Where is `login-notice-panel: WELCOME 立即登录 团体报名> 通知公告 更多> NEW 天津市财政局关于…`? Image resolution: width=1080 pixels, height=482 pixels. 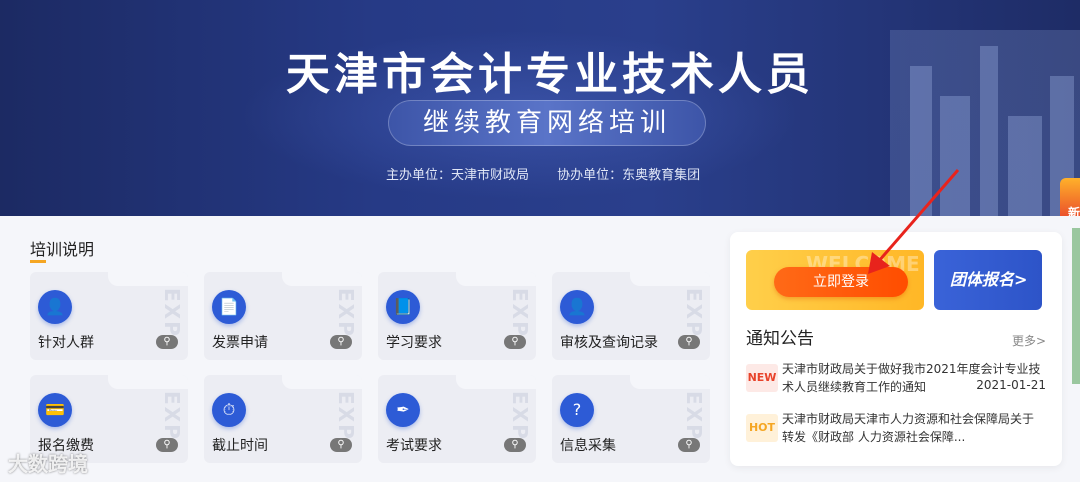 login-notice-panel: WELCOME 立即登录 团体报名> 通知公告 更多> NEW 天津市财政局关于… is located at coordinates (896, 349).